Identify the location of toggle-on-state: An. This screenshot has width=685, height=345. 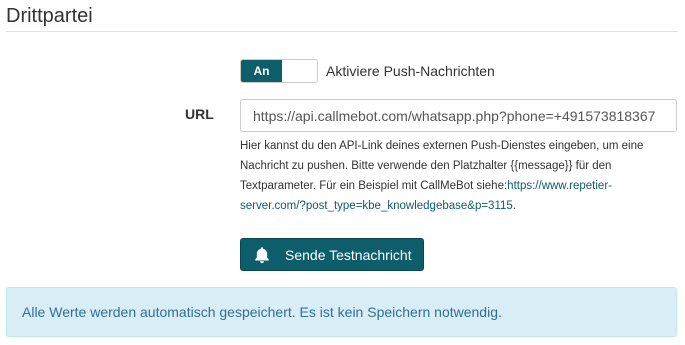
(261, 71).